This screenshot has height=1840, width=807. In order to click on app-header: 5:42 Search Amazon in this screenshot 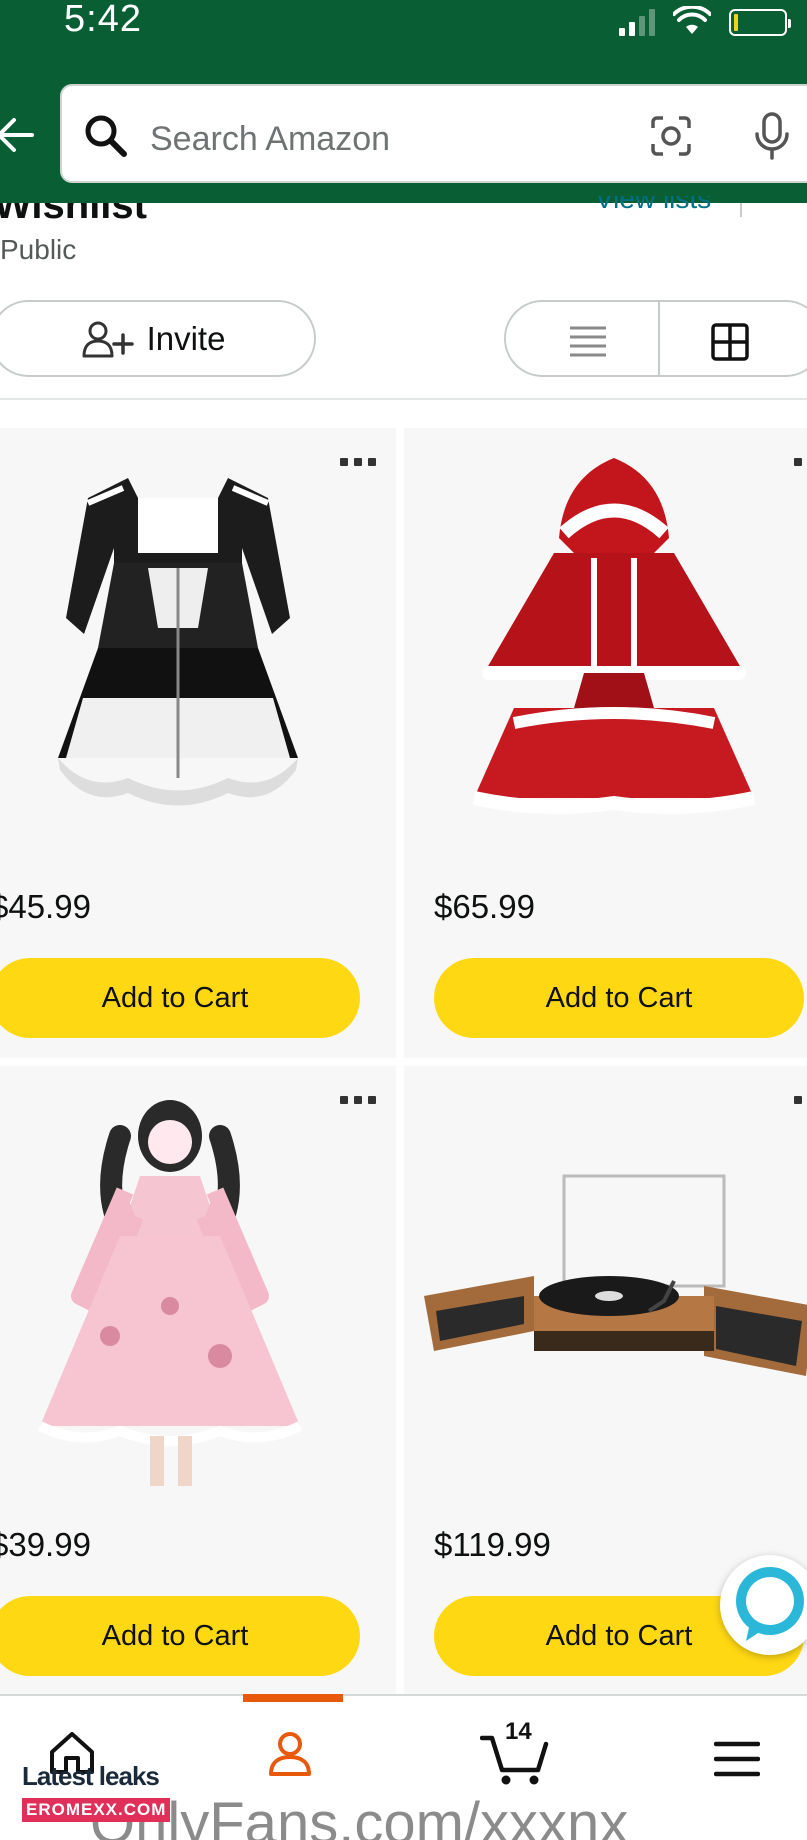, I will do `click(403, 101)`.